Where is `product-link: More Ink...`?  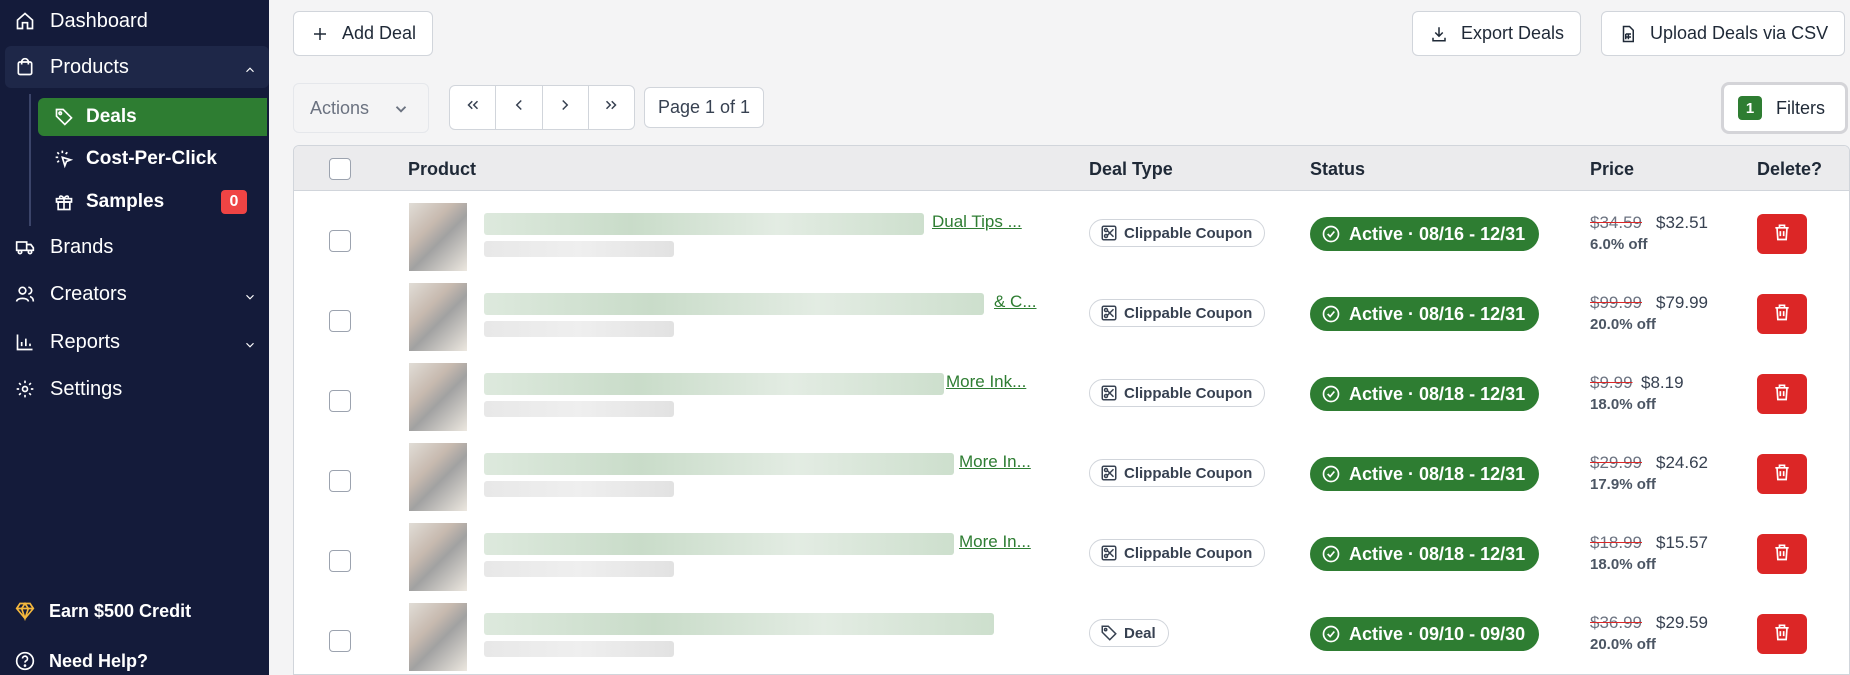
product-link: More Ink... is located at coordinates (986, 382).